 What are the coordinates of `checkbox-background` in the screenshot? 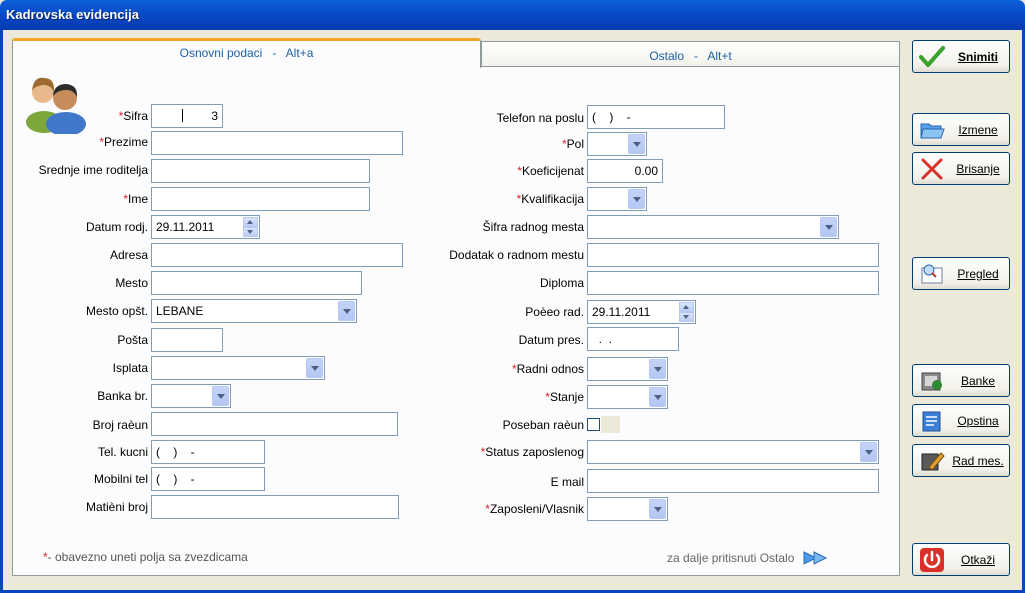 It's located at (610, 424).